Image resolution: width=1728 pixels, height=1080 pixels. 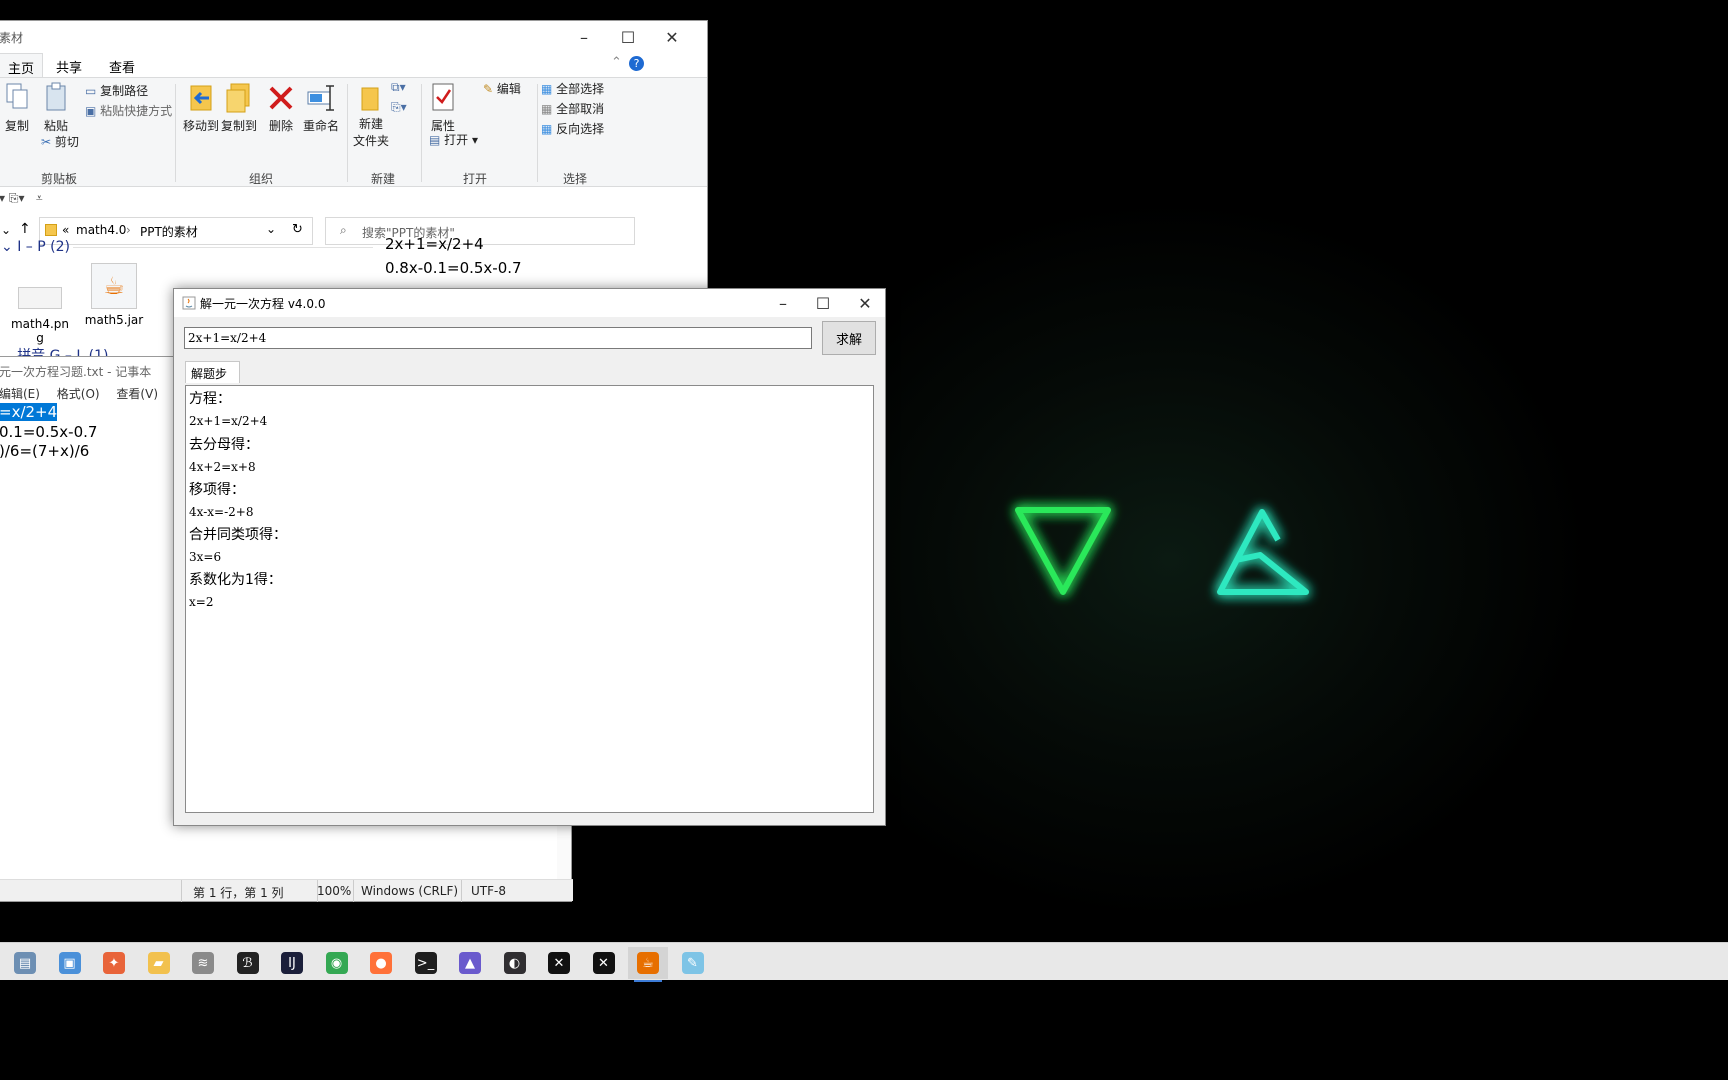 I want to click on search-icon: ⌕, so click(x=343, y=230).